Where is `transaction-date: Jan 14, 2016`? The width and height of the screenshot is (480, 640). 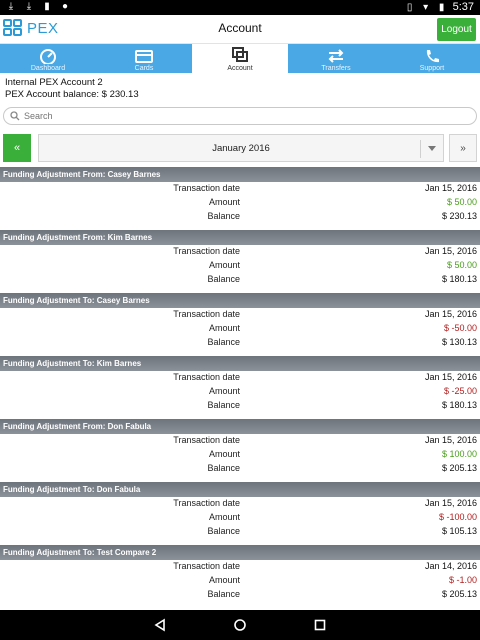 transaction-date: Jan 14, 2016 is located at coordinates (450, 566).